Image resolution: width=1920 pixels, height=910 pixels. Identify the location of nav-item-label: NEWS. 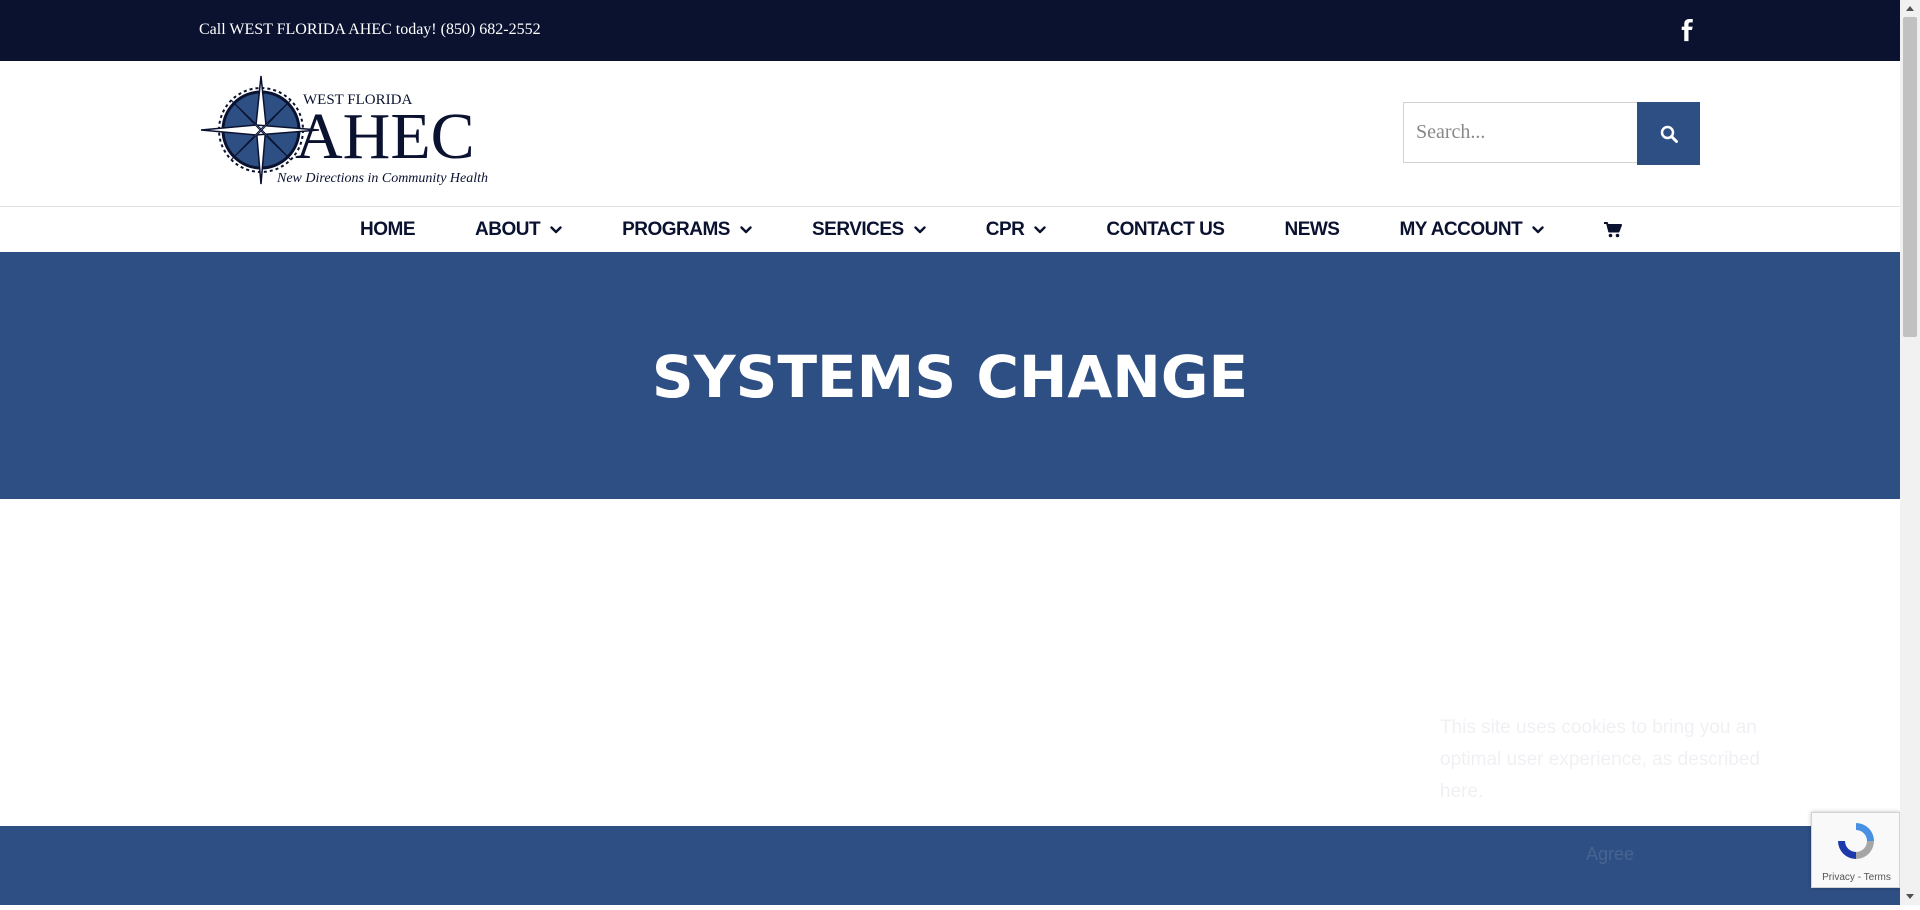
(1312, 229).